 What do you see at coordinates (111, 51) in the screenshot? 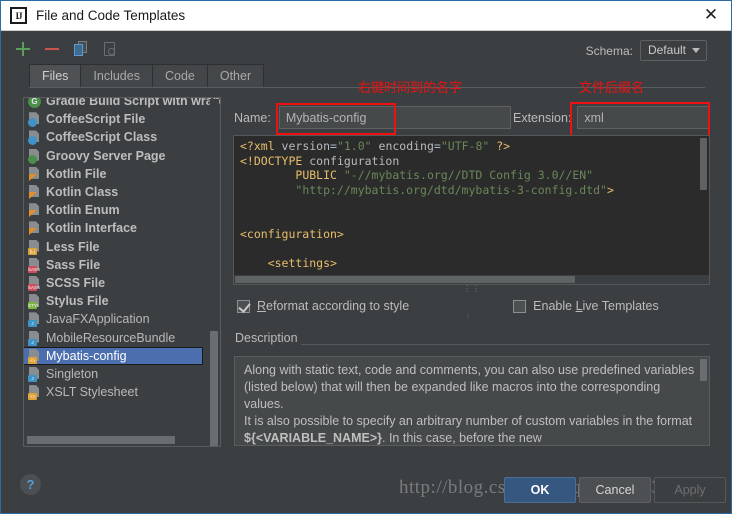
I see `reset-icon-arrow` at bounding box center [111, 51].